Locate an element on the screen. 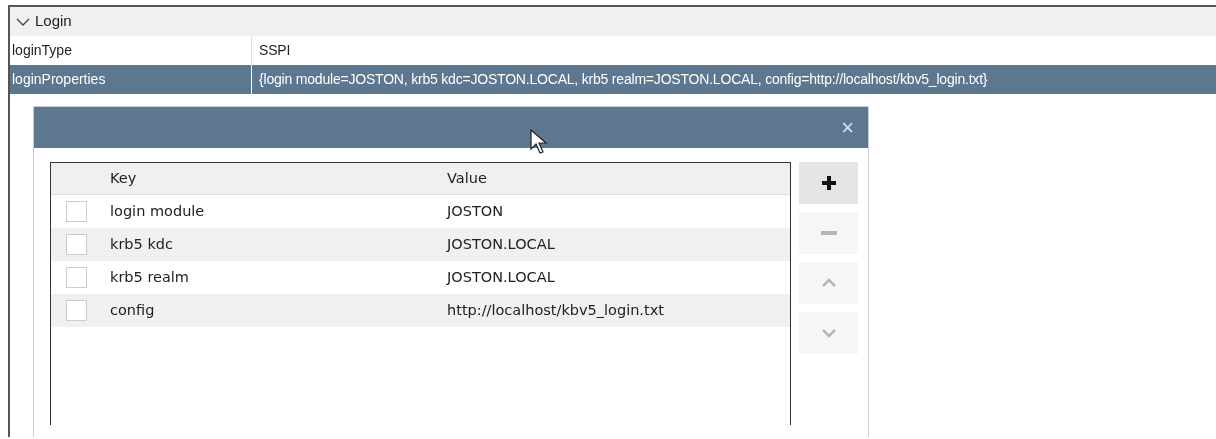 This screenshot has height=439, width=1216. table-cell-text: krb5 realm is located at coordinates (150, 277).